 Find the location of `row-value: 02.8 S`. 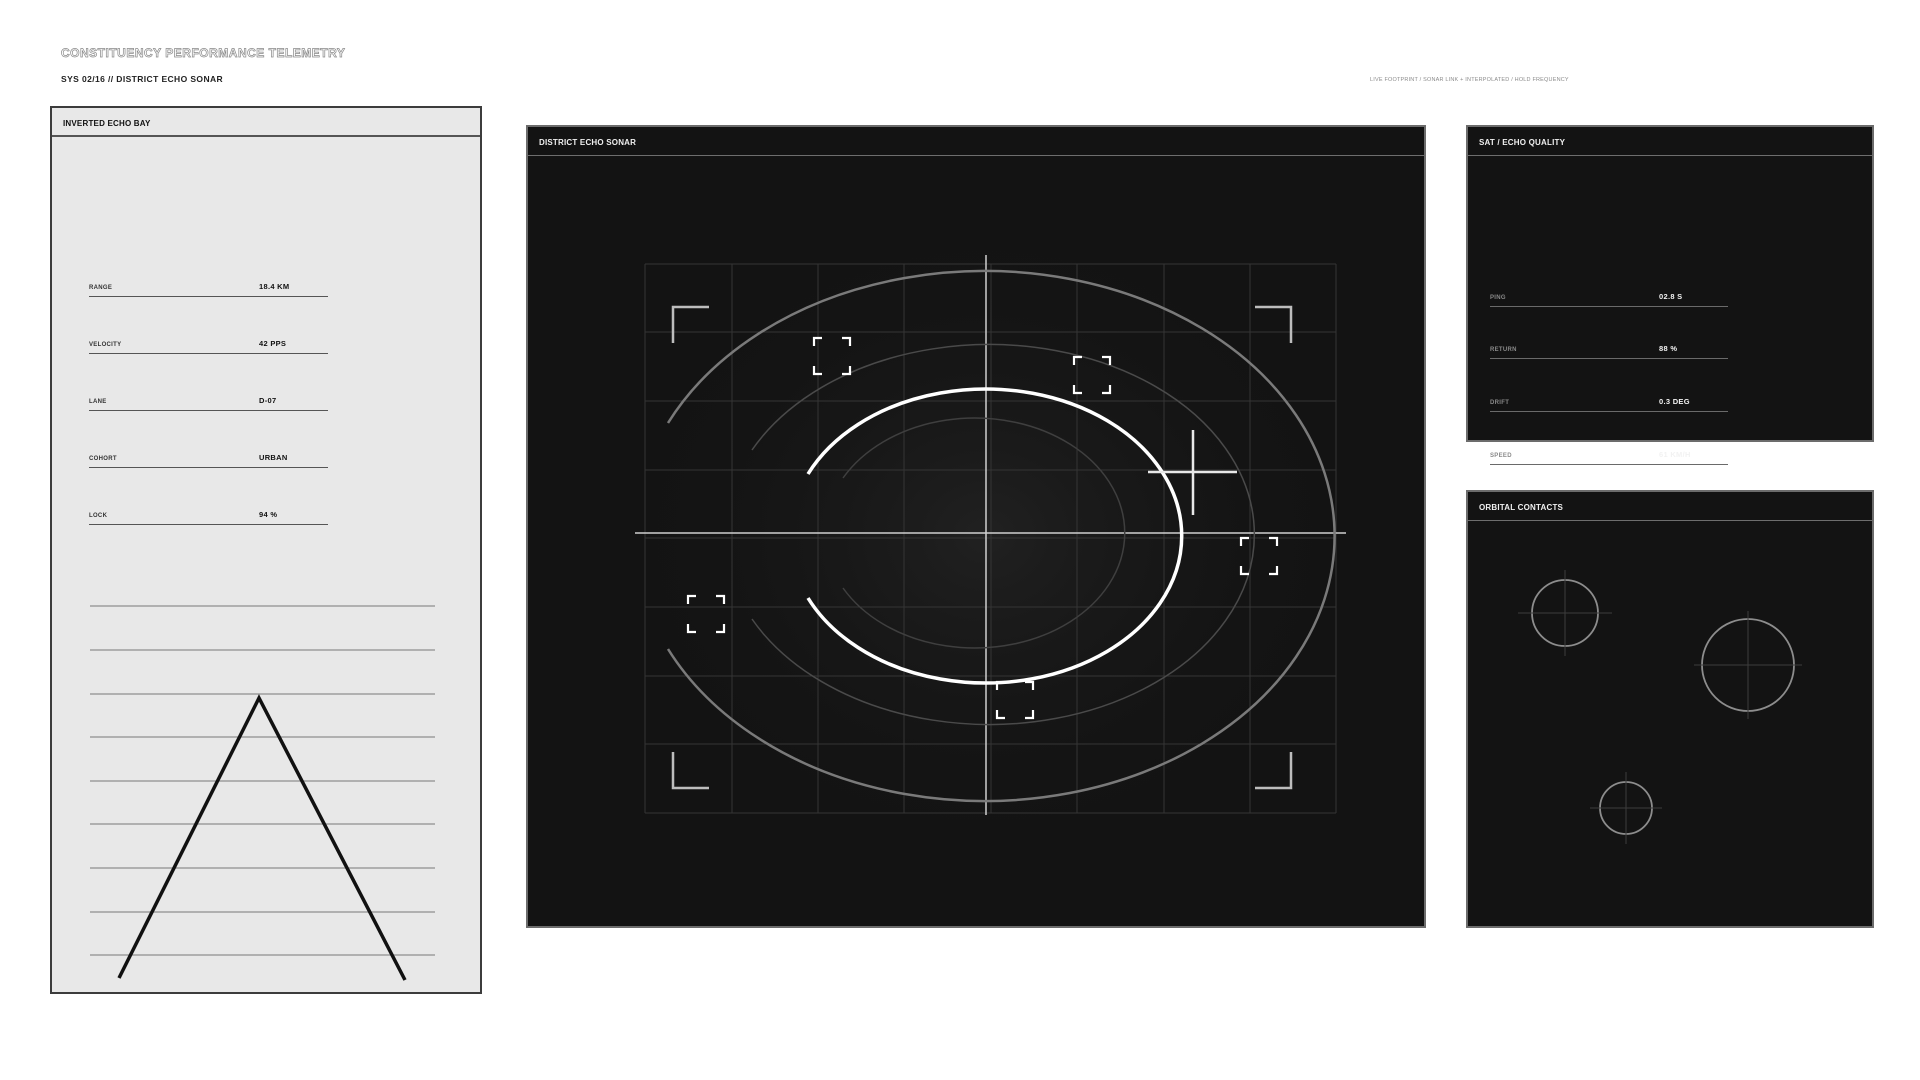

row-value: 02.8 S is located at coordinates (1671, 296).